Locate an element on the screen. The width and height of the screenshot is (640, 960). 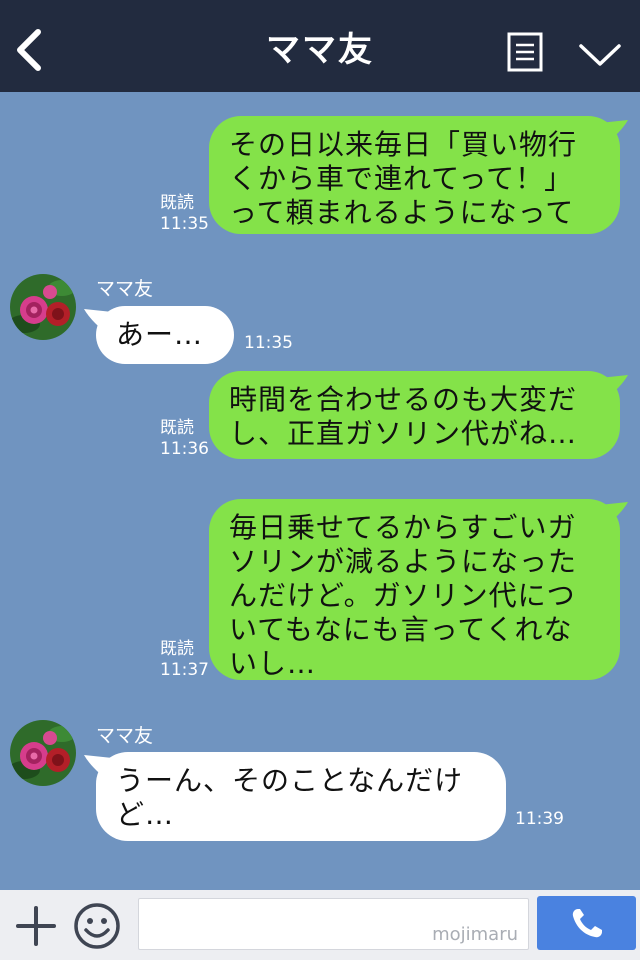
message-time: 11:39 is located at coordinates (539, 819).